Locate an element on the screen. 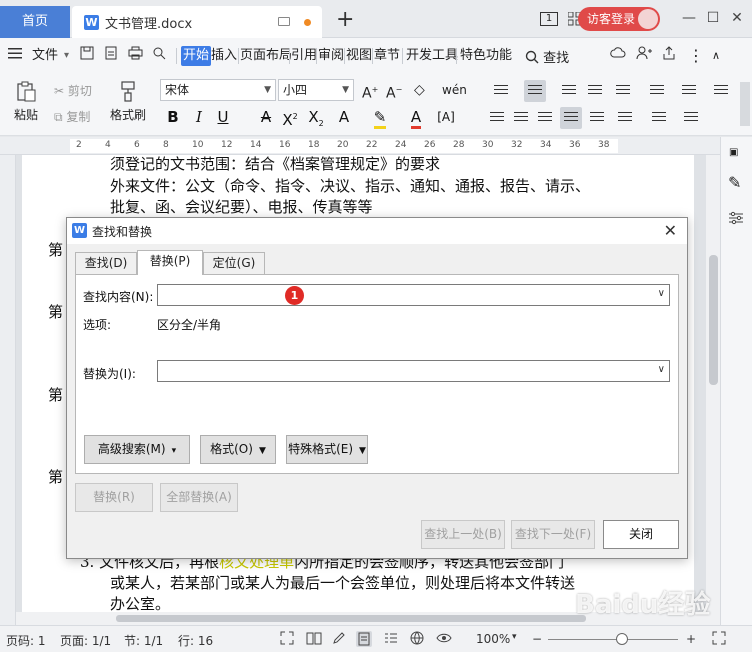 This screenshot has width=752, height=652. vertical-scrollbar is located at coordinates (713, 390).